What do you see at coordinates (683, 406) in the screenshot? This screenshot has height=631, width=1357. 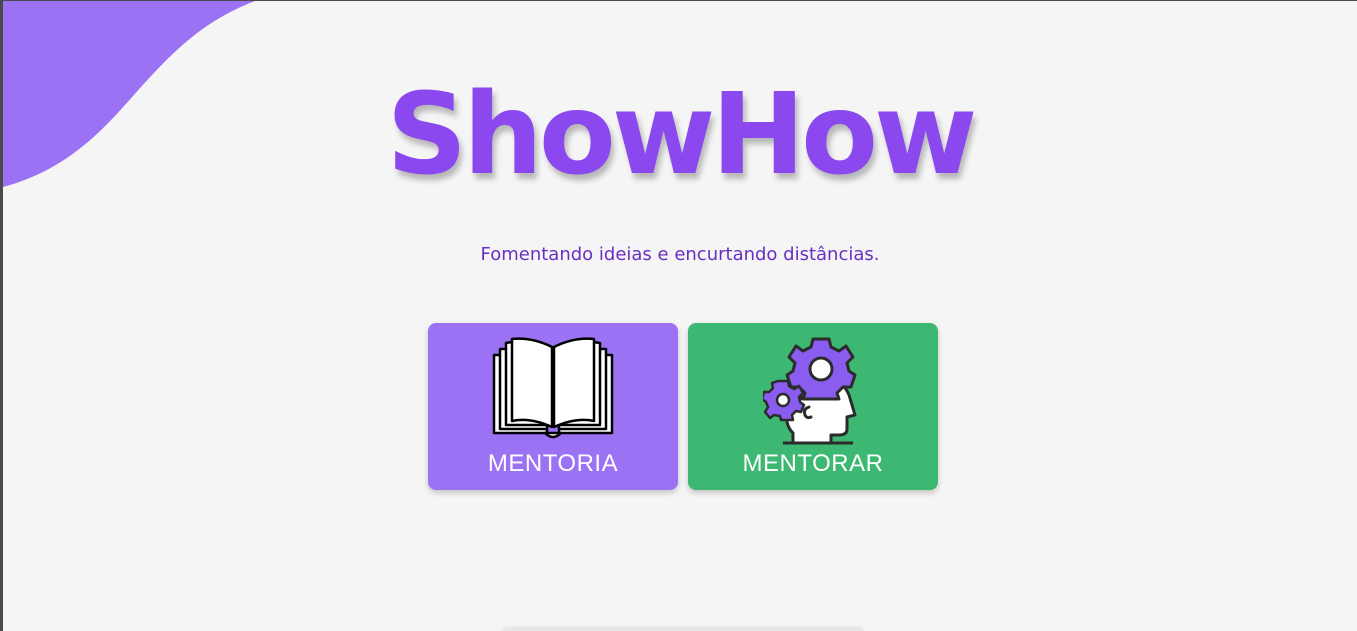 I see `role-selection: MENTORIA MENTORAR` at bounding box center [683, 406].